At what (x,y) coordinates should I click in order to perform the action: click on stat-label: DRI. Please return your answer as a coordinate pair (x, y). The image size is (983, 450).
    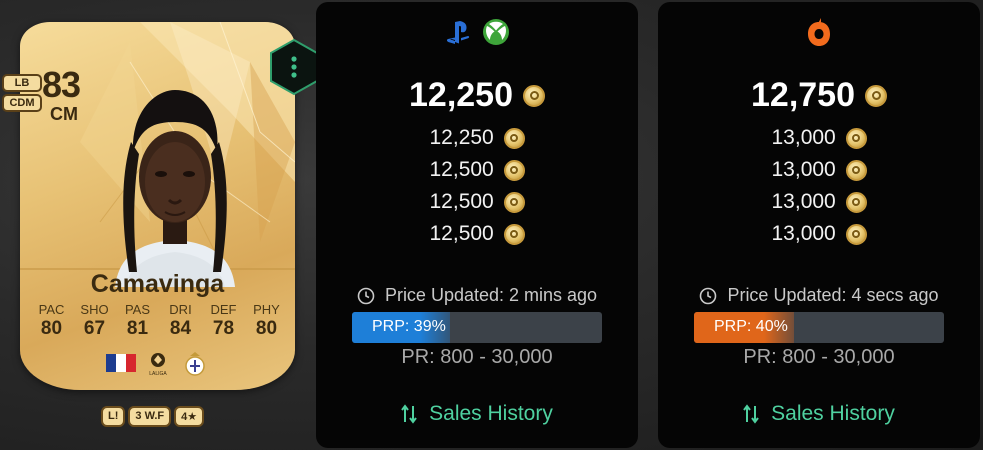
    Looking at the image, I should click on (180, 309).